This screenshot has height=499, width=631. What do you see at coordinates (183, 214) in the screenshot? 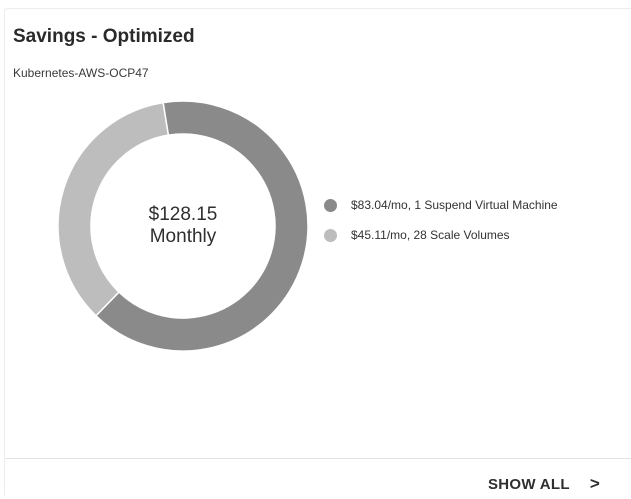
I see `total-savings-amount: $128.15` at bounding box center [183, 214].